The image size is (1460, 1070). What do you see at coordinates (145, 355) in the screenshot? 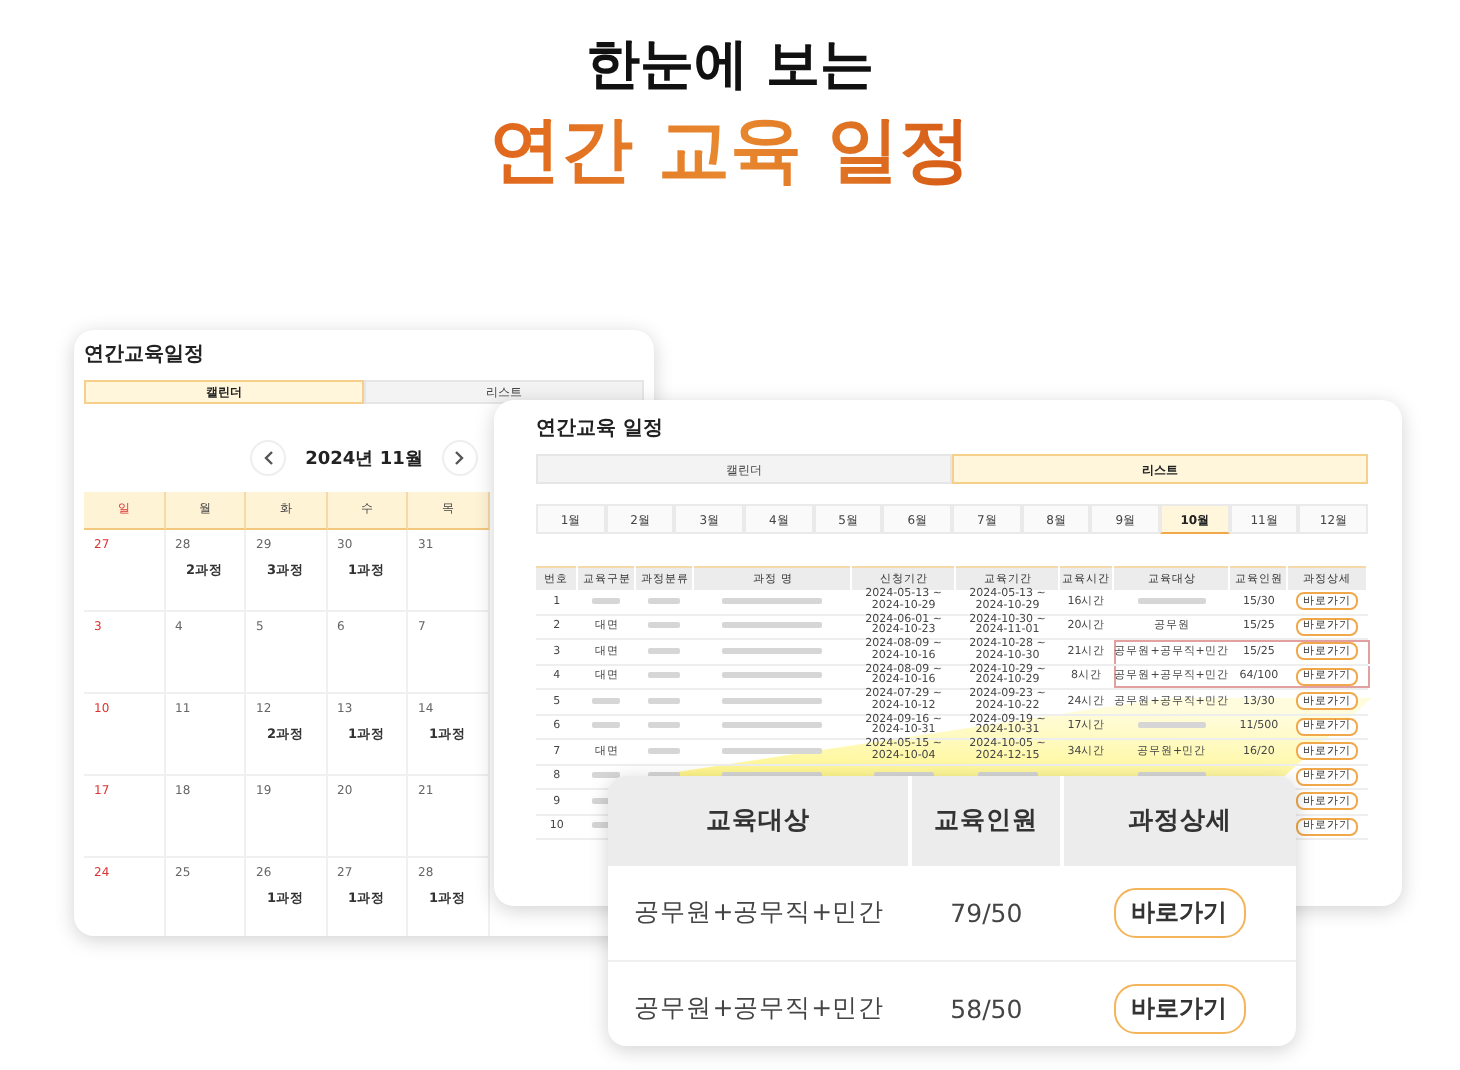
I see `window-title: 연간교육일정` at bounding box center [145, 355].